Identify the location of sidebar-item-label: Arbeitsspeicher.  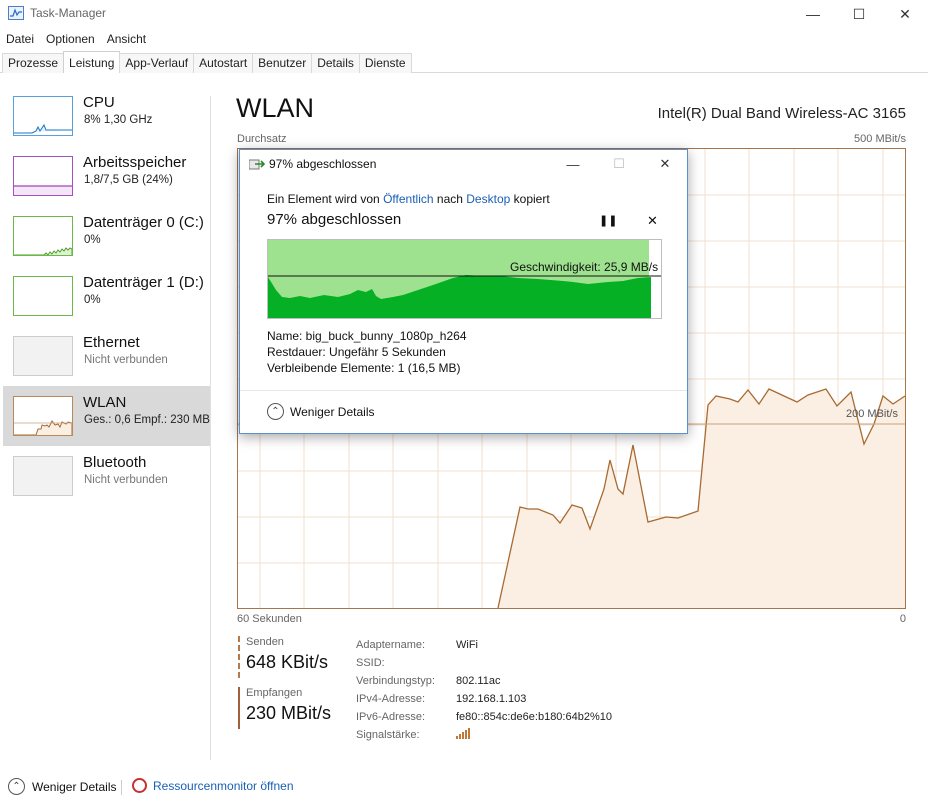
(135, 162).